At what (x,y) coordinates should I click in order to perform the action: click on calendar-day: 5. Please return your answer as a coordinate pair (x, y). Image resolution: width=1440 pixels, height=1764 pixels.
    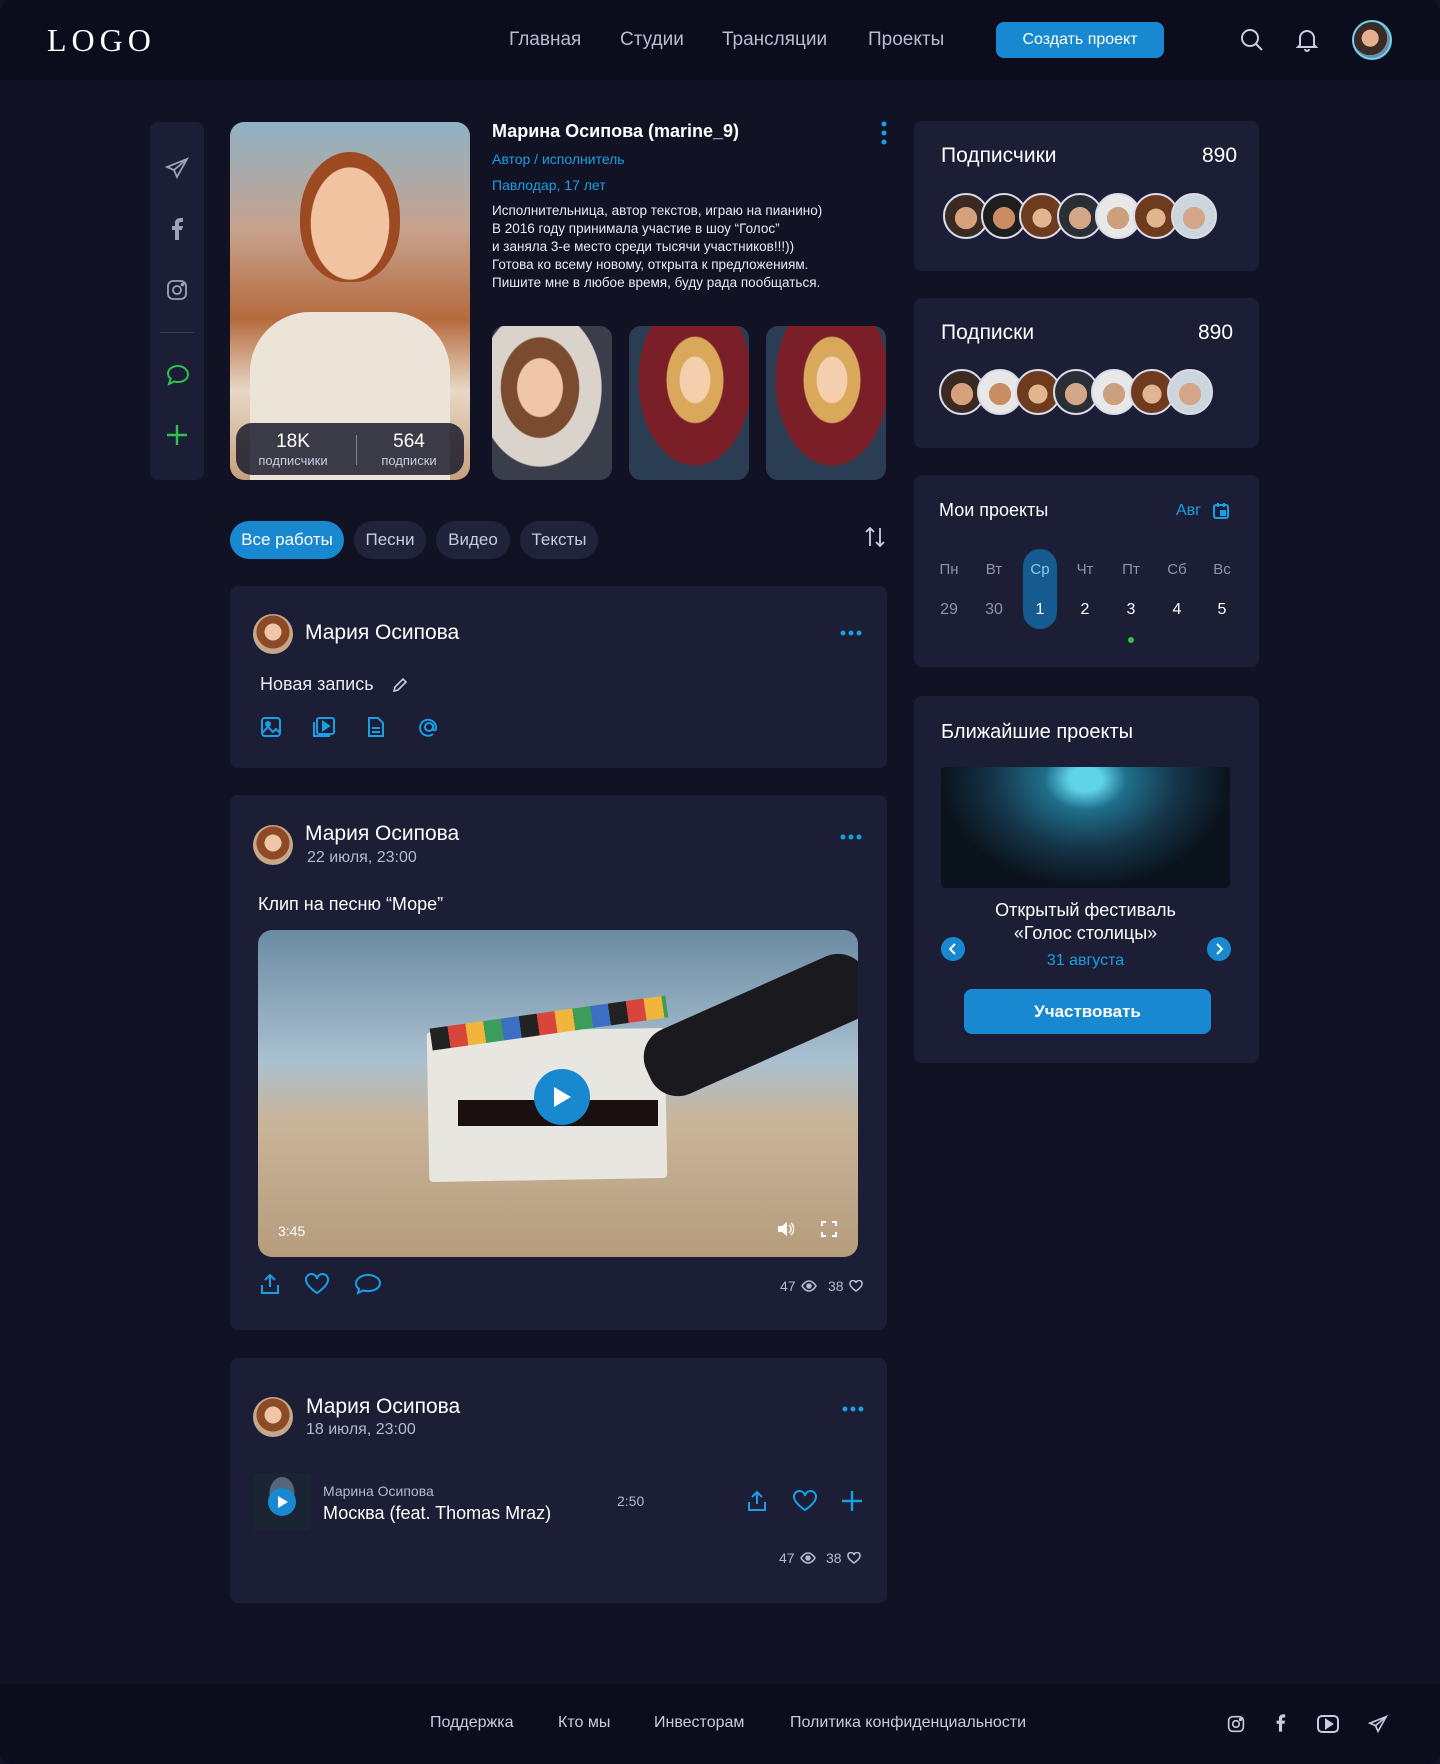
    Looking at the image, I should click on (1222, 610).